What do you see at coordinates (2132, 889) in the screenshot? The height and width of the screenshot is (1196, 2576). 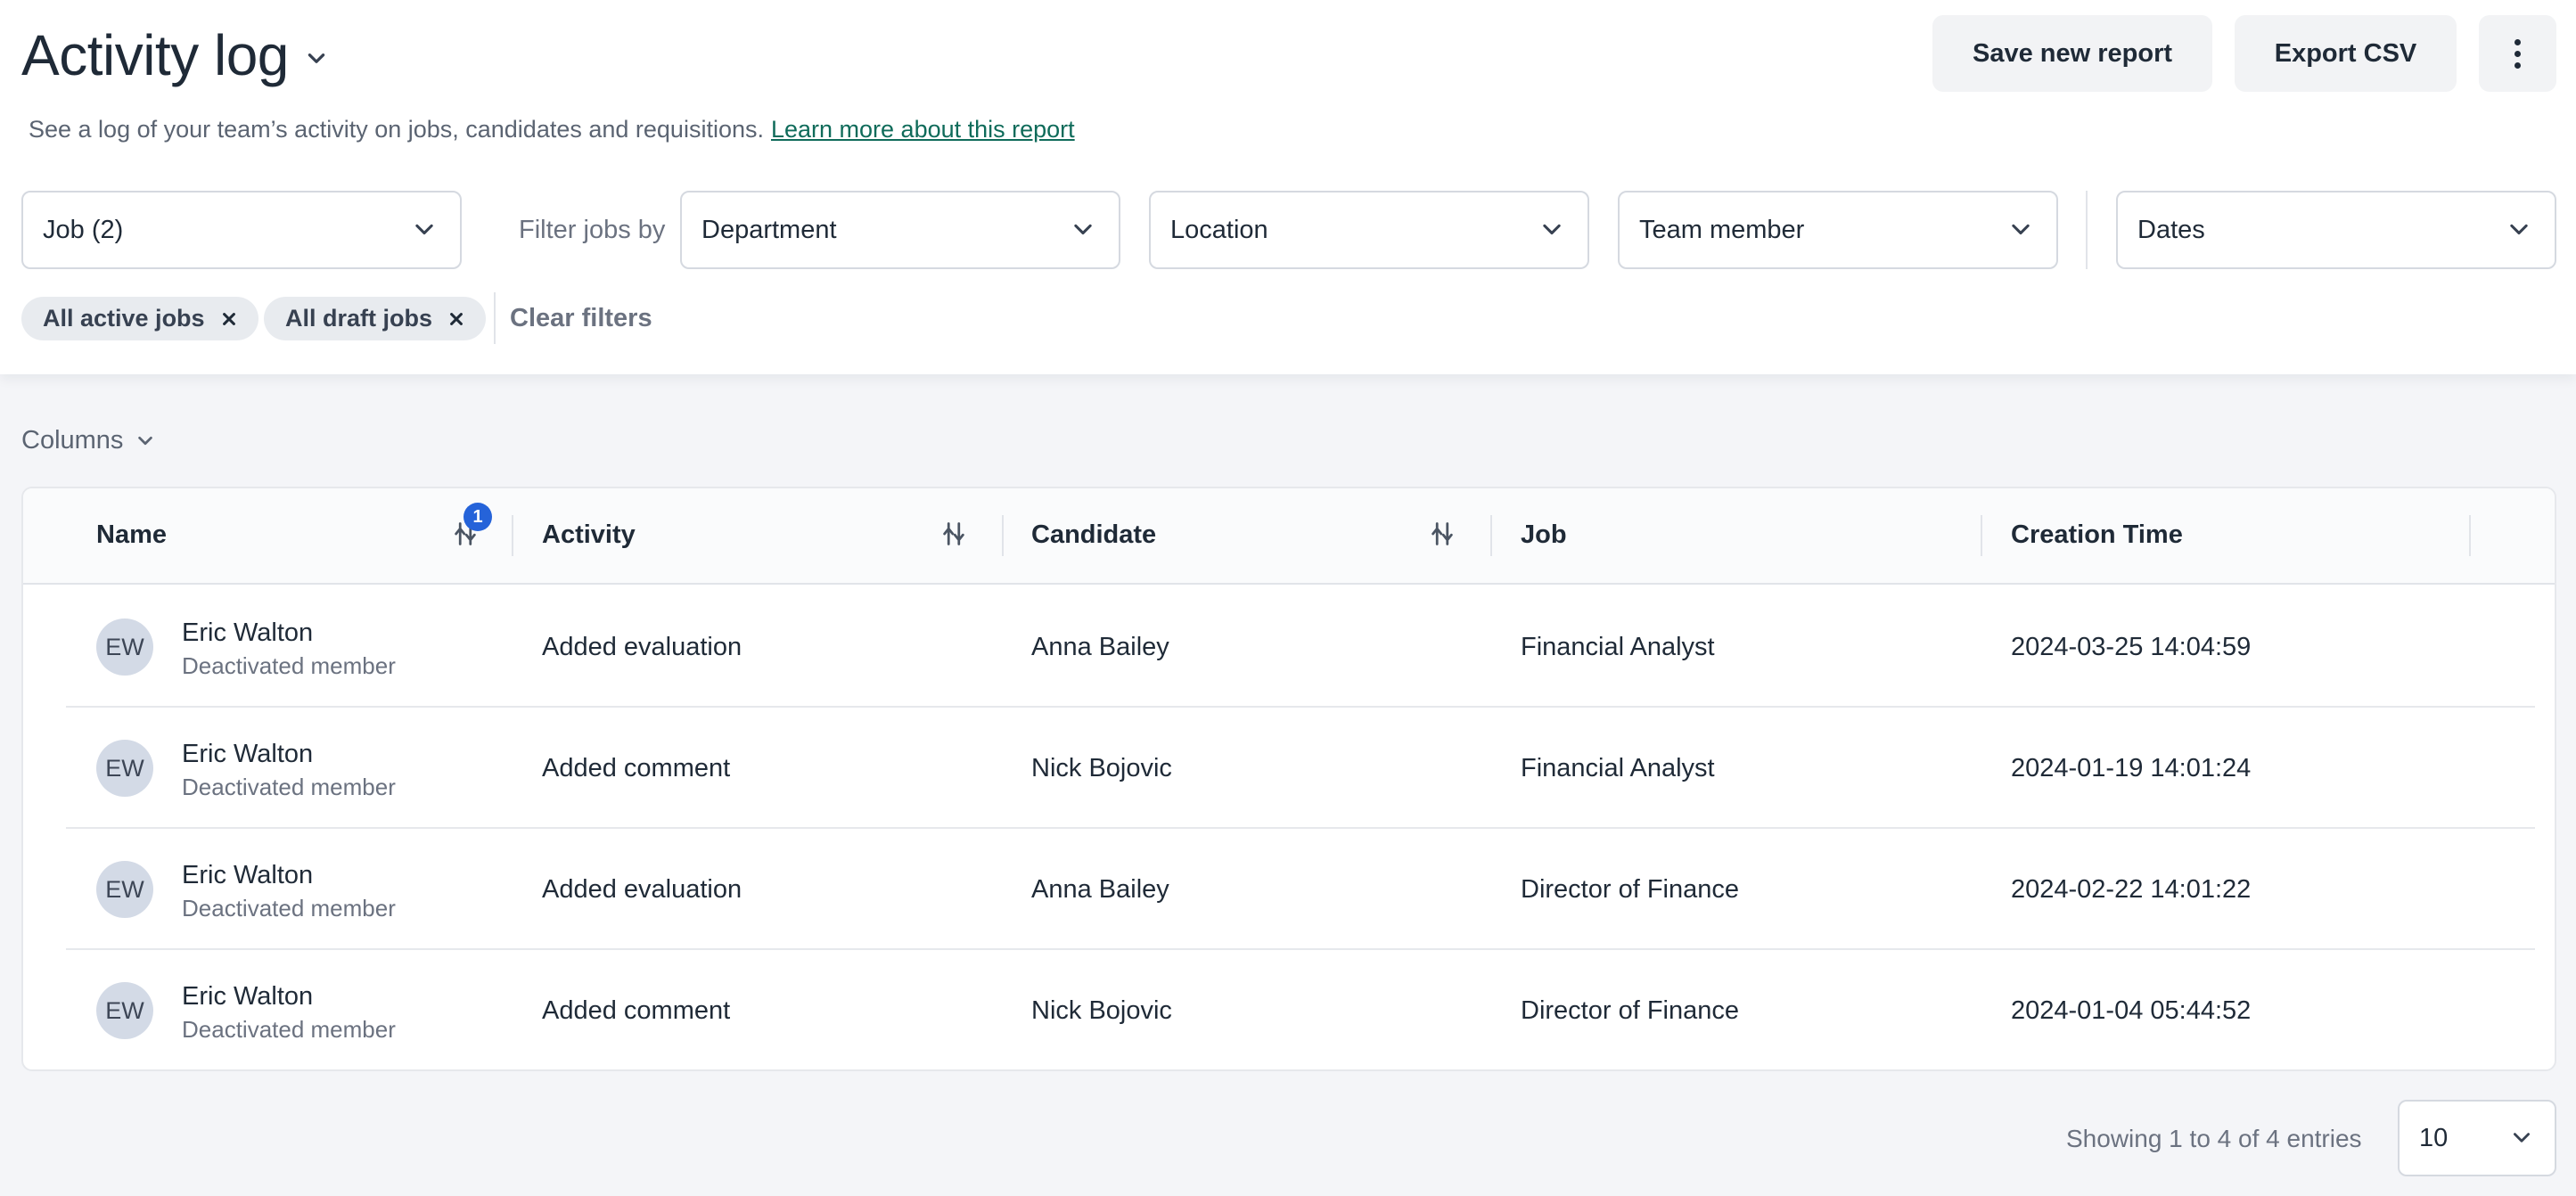 I see `creation-time-cell: 2024-02-22 14:01:22` at bounding box center [2132, 889].